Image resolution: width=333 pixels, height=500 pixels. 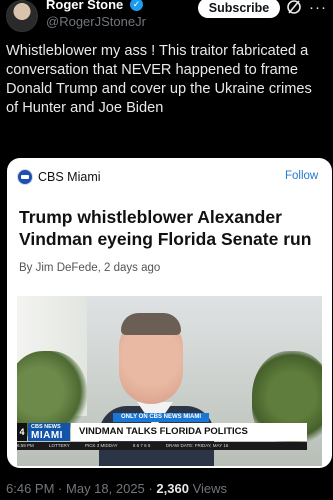 What do you see at coordinates (197, 445) in the screenshot?
I see `ticker-item: DRAW DATE: FRIDAY, MAY 16` at bounding box center [197, 445].